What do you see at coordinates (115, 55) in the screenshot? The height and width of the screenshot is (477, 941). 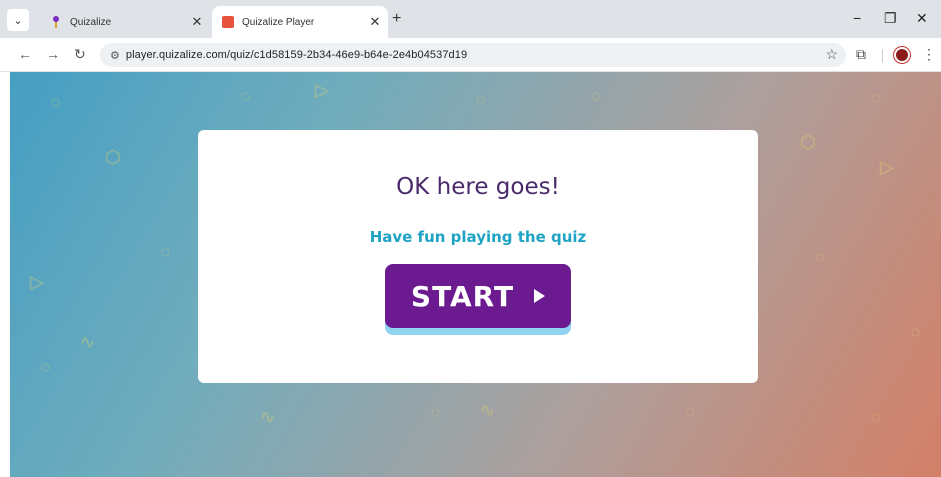 I see `tune-icon: ⚙` at bounding box center [115, 55].